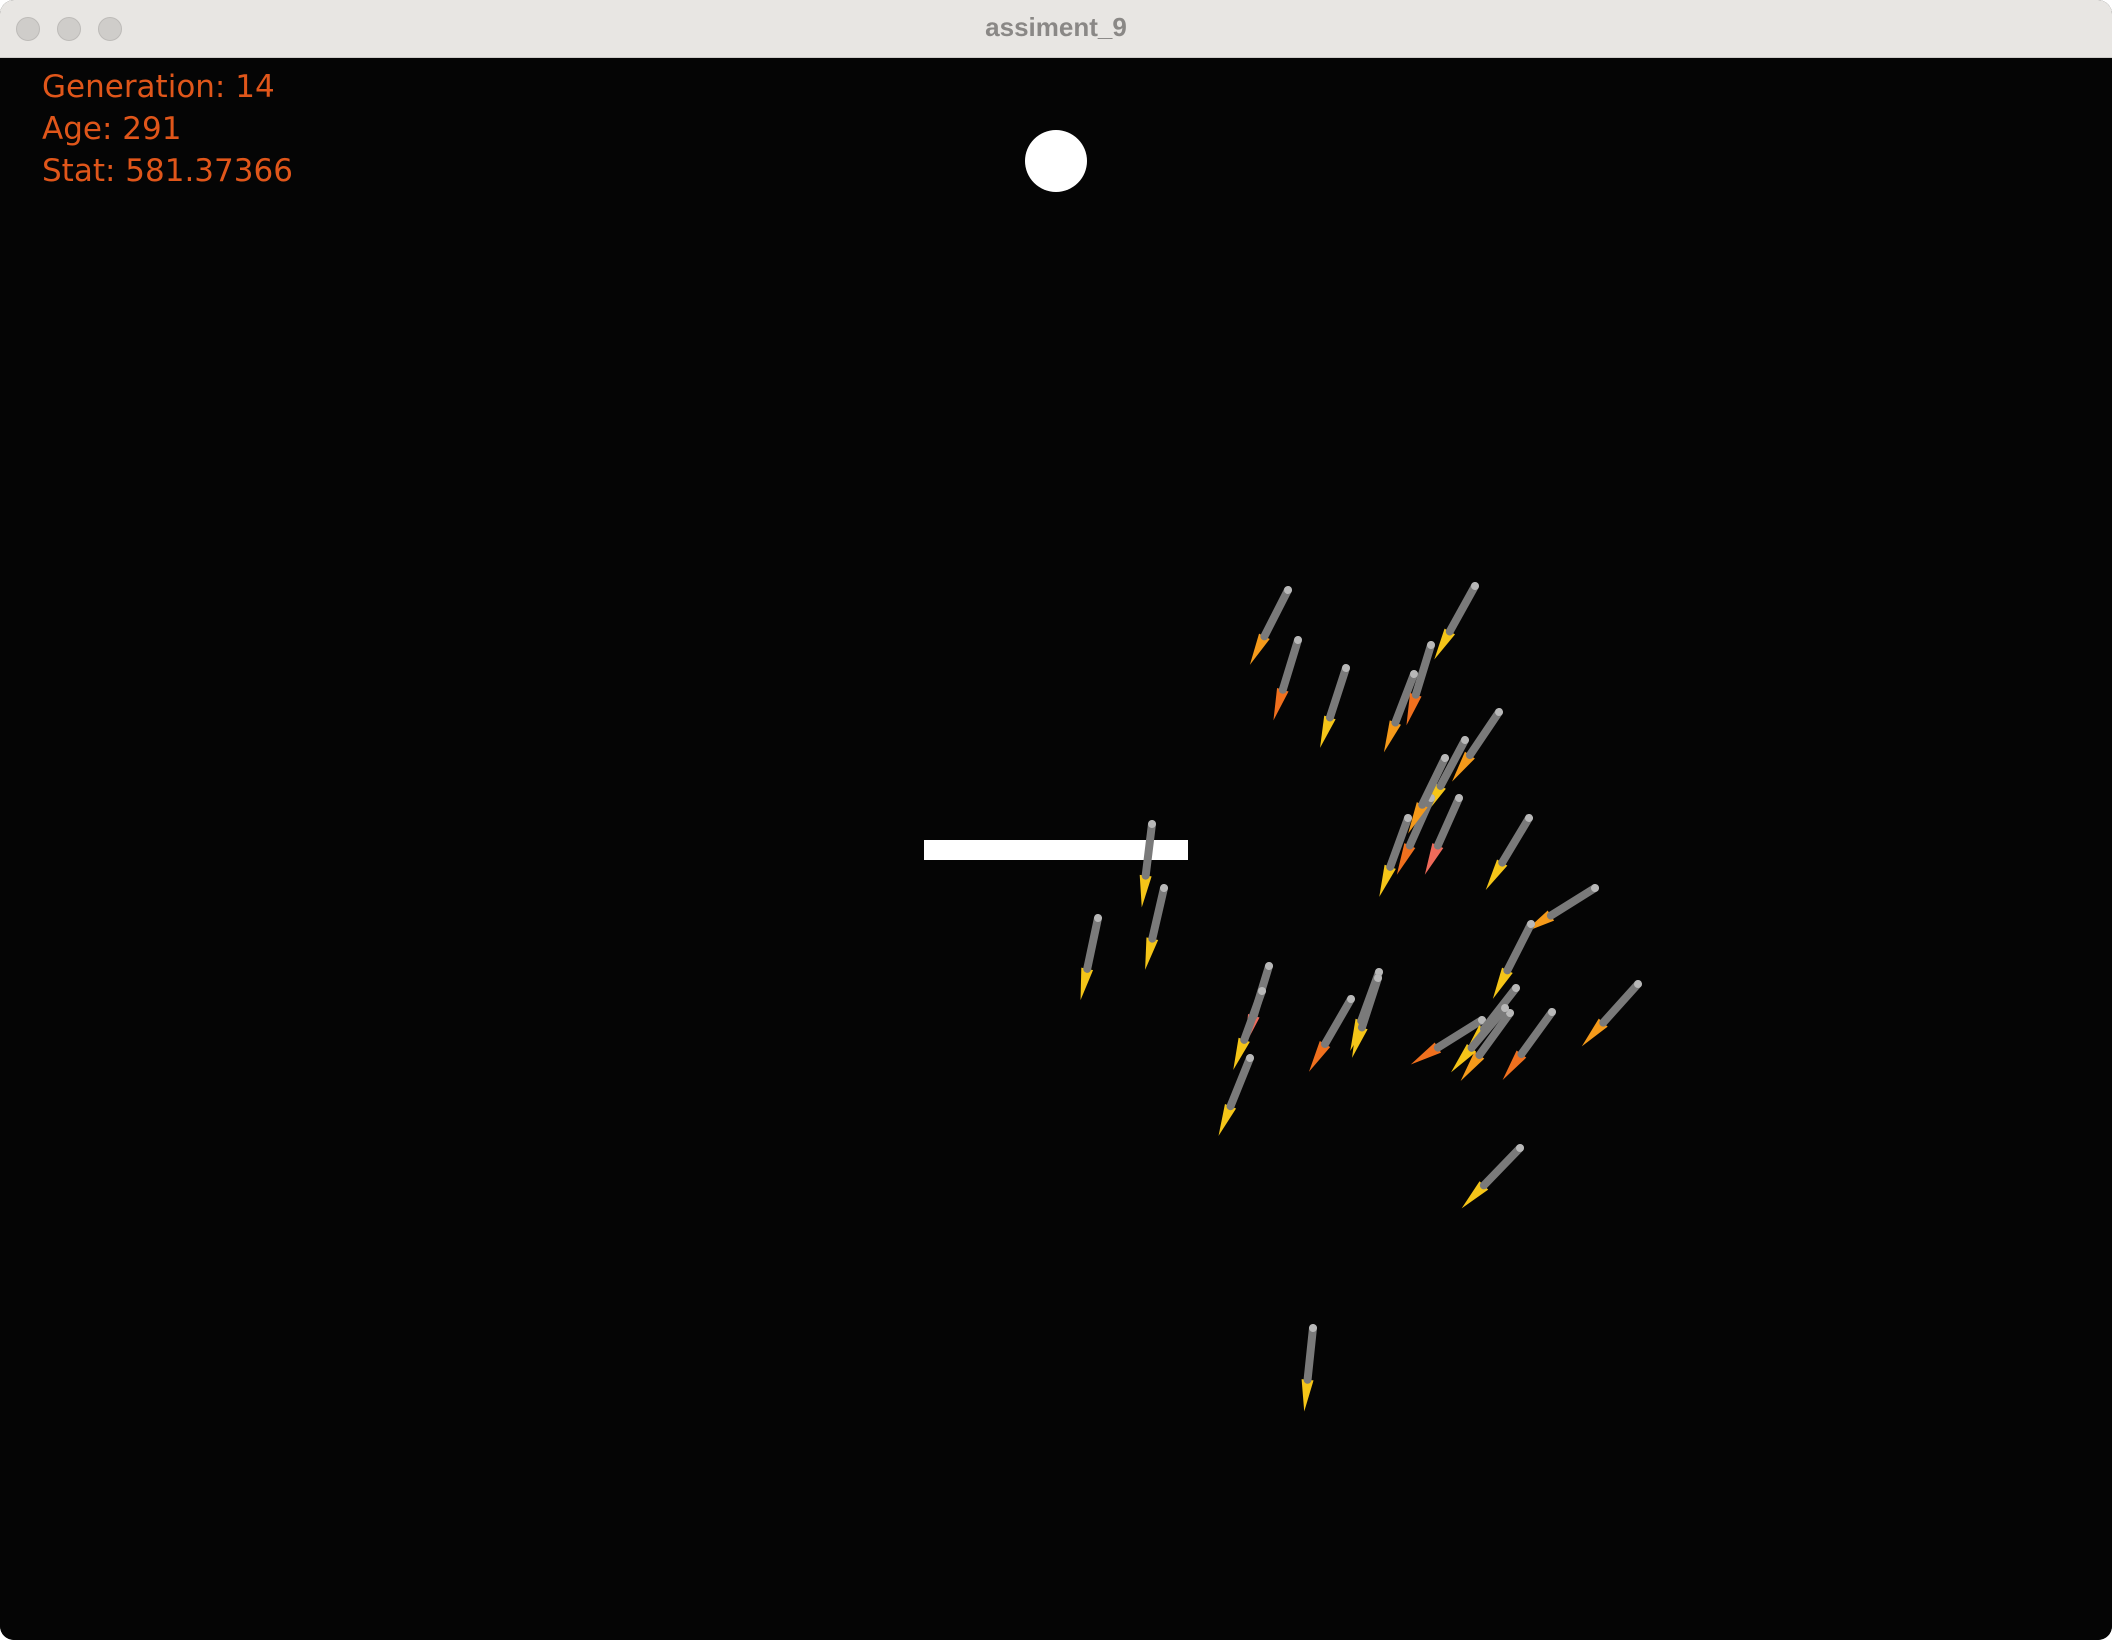  I want to click on window-title: assiment_9, so click(1056, 27).